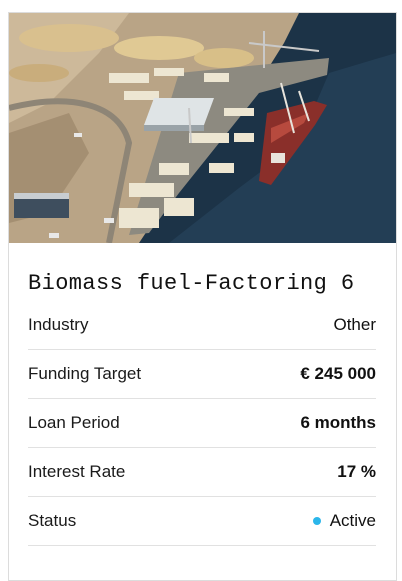 Image resolution: width=402 pixels, height=581 pixels. I want to click on funding-target-value: € 245 000, so click(338, 373).